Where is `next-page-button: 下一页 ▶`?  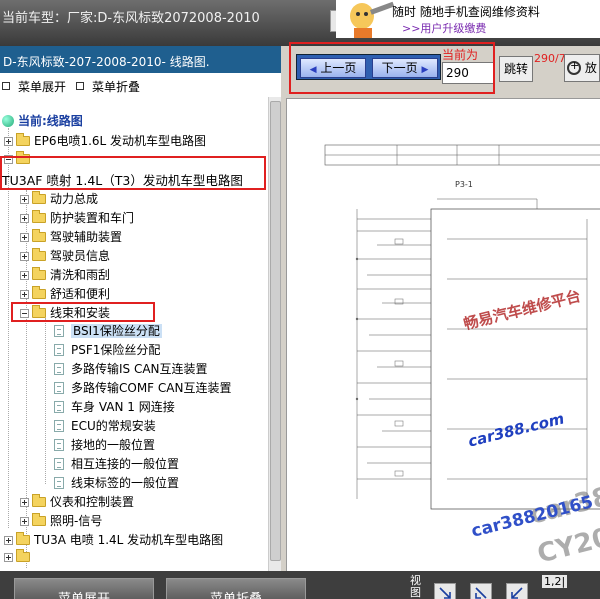
next-page-button: 下一页 ▶ is located at coordinates (405, 68).